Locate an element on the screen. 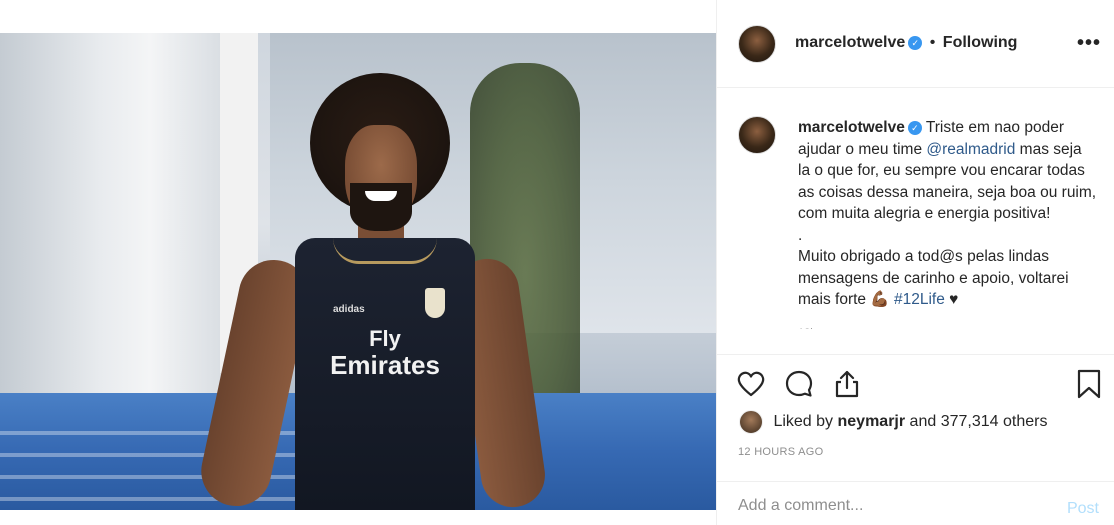  following-button: Following is located at coordinates (980, 42).